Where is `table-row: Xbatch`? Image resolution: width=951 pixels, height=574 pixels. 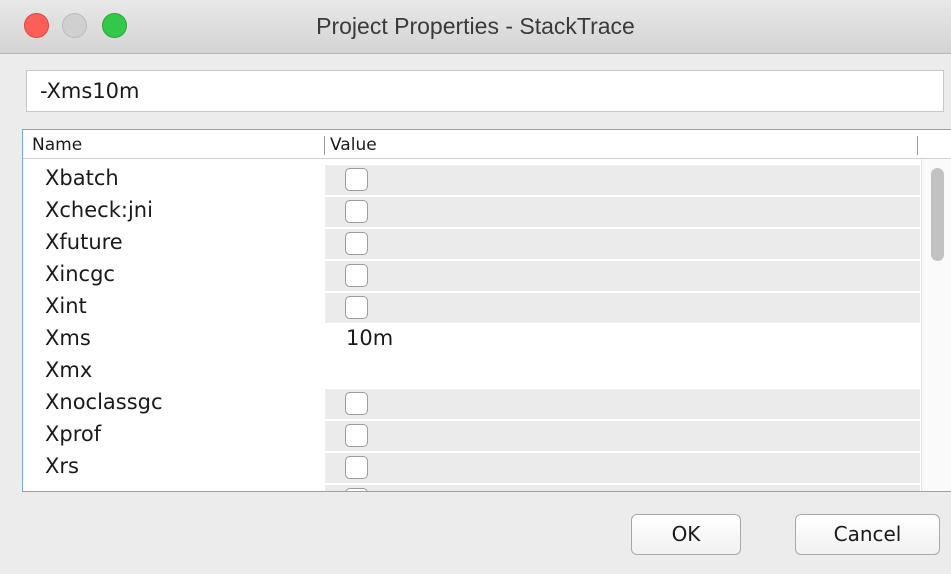 table-row: Xbatch is located at coordinates (471, 180).